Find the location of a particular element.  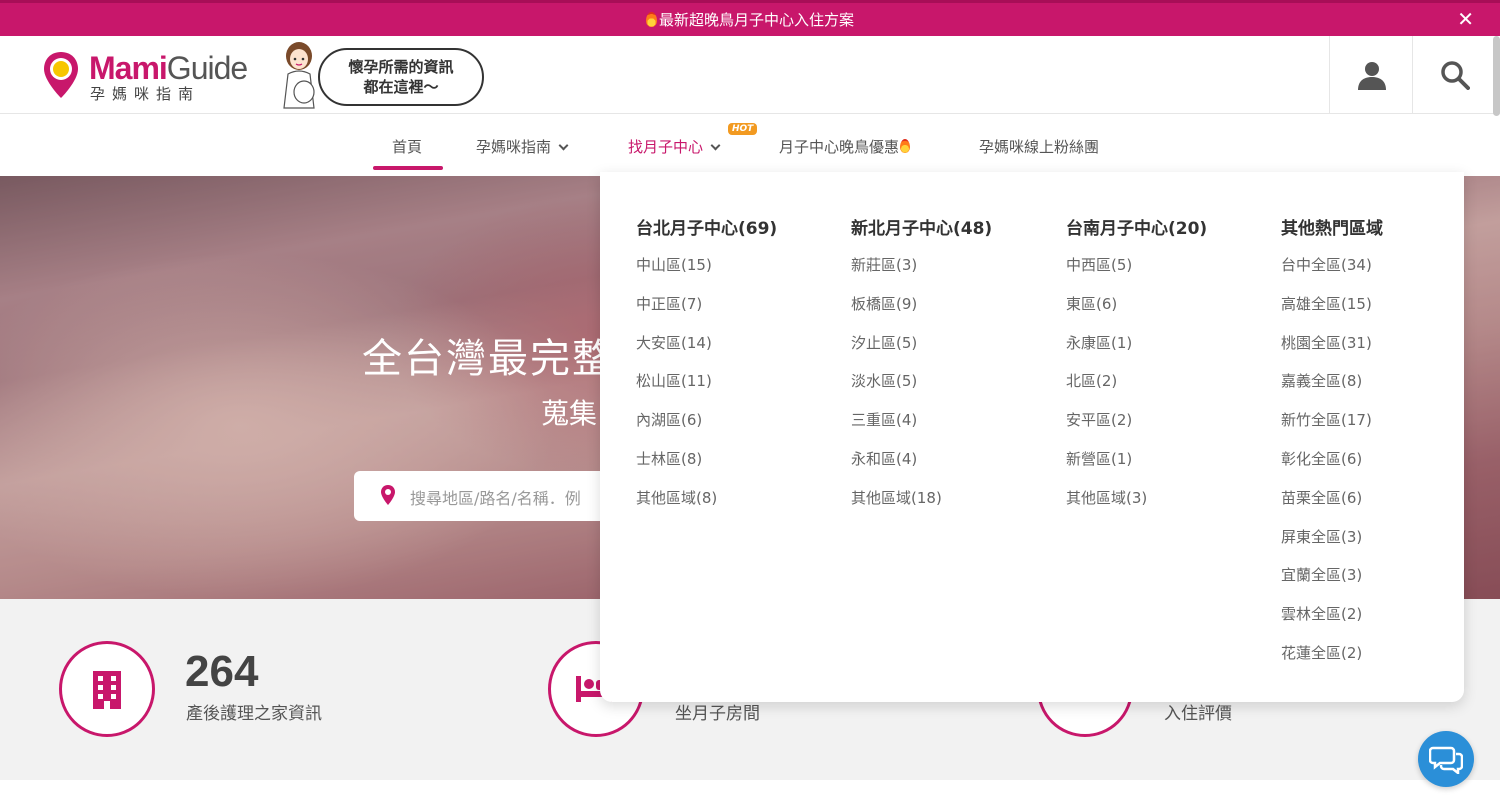

district-link: 板橋區(9) is located at coordinates (921, 312).